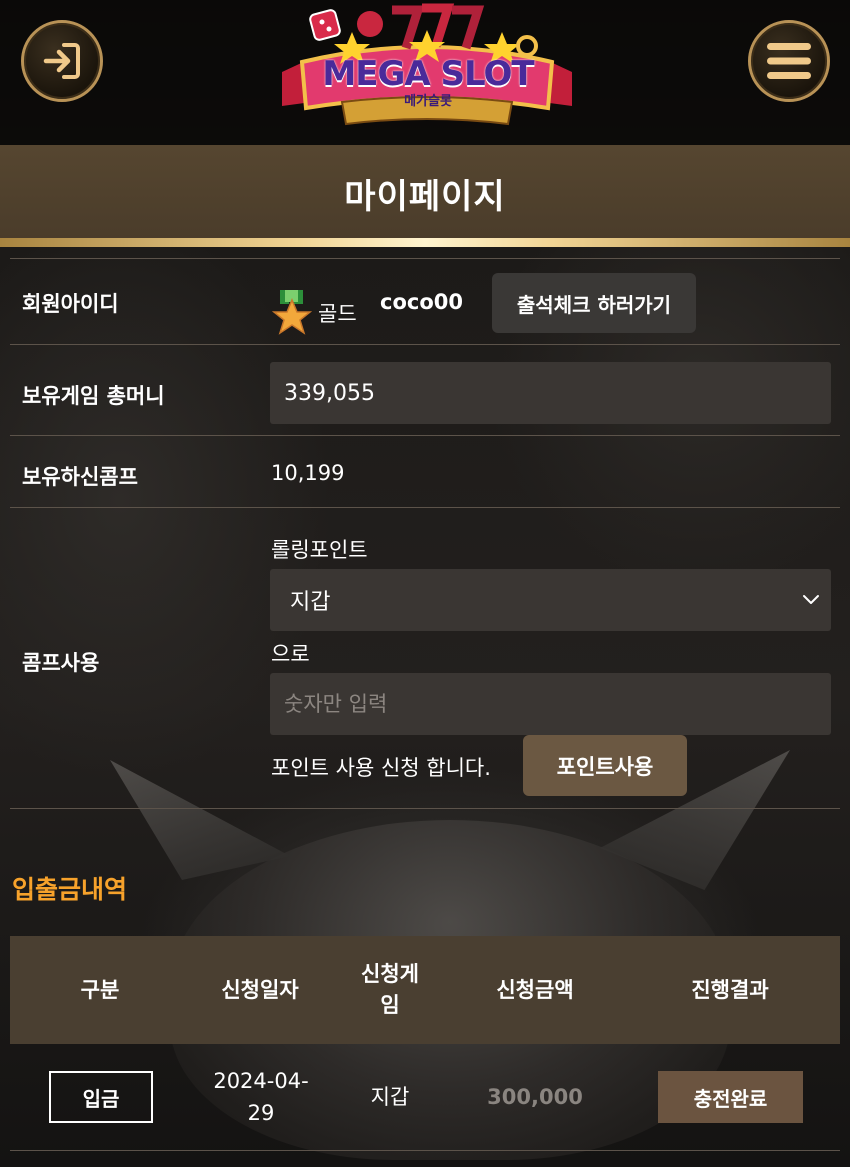 The image size is (850, 1167). I want to click on amount-input, so click(557, 704).